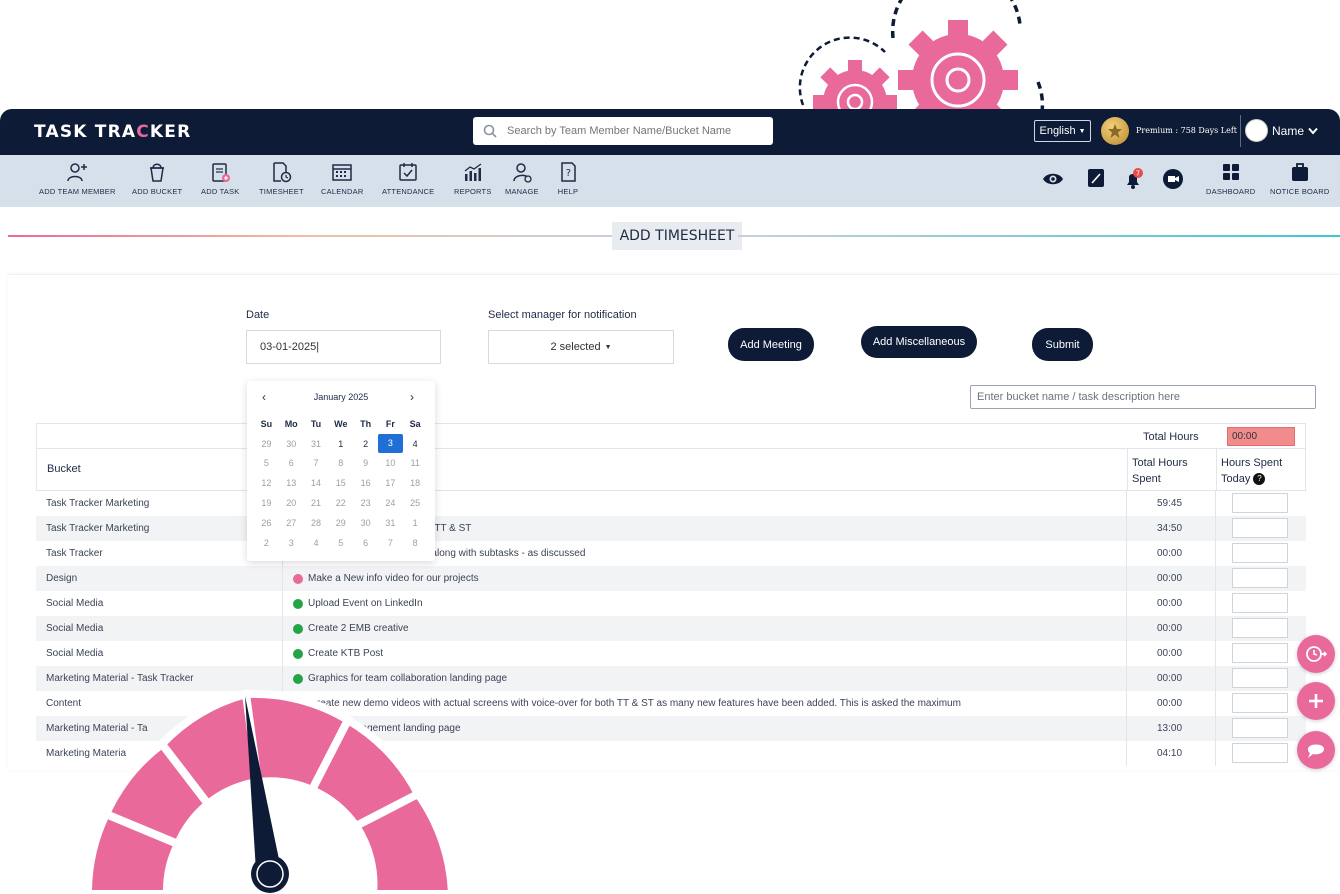  I want to click on calendar-day: 9, so click(365, 463).